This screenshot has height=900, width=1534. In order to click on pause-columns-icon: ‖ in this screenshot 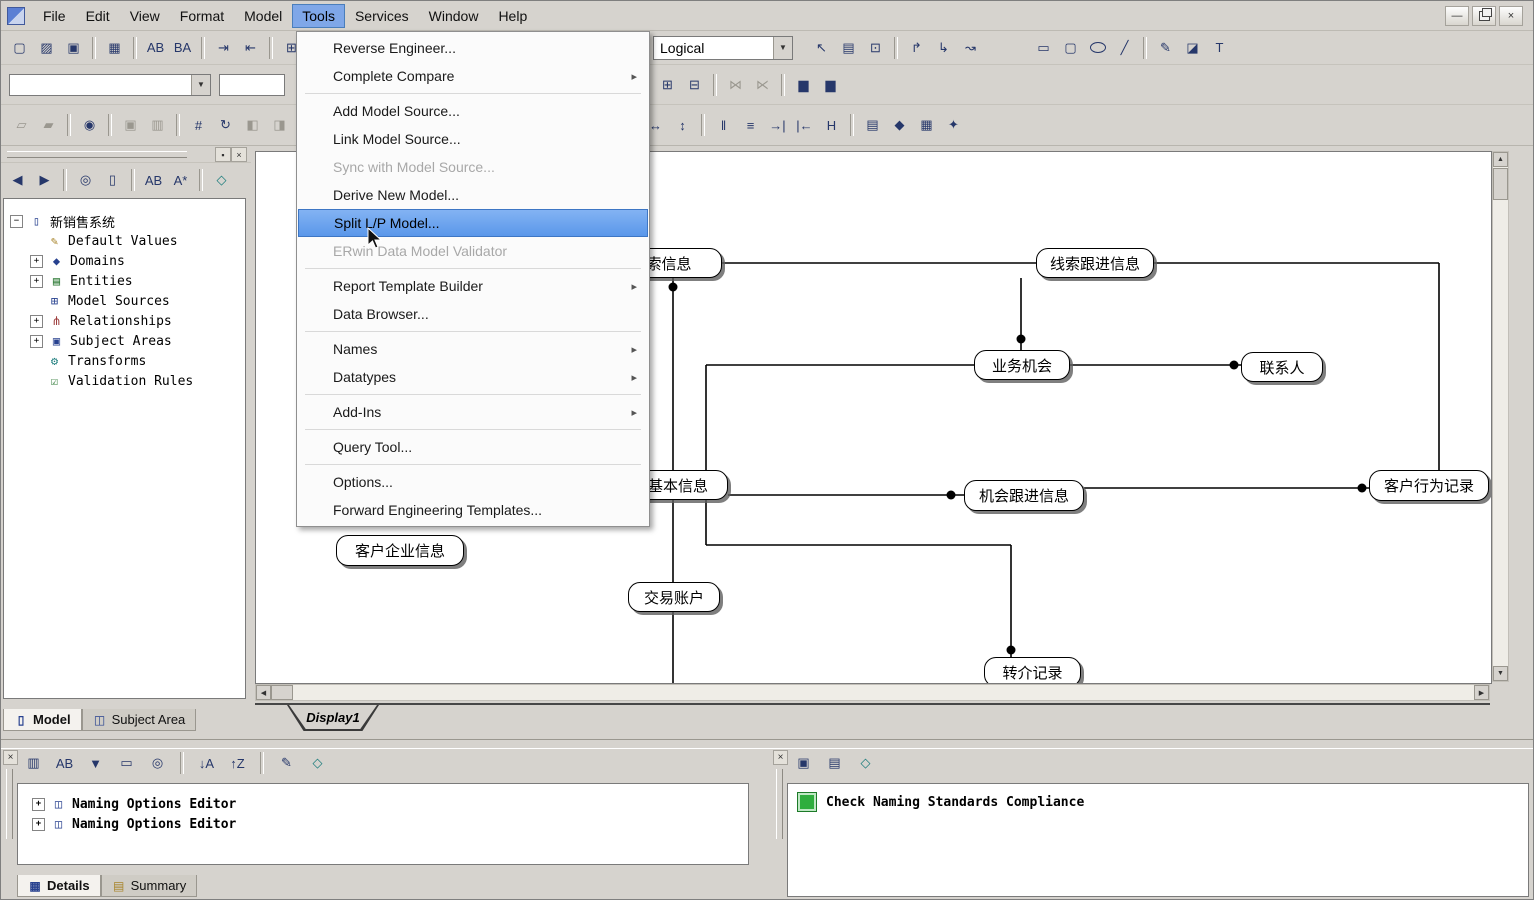, I will do `click(723, 125)`.